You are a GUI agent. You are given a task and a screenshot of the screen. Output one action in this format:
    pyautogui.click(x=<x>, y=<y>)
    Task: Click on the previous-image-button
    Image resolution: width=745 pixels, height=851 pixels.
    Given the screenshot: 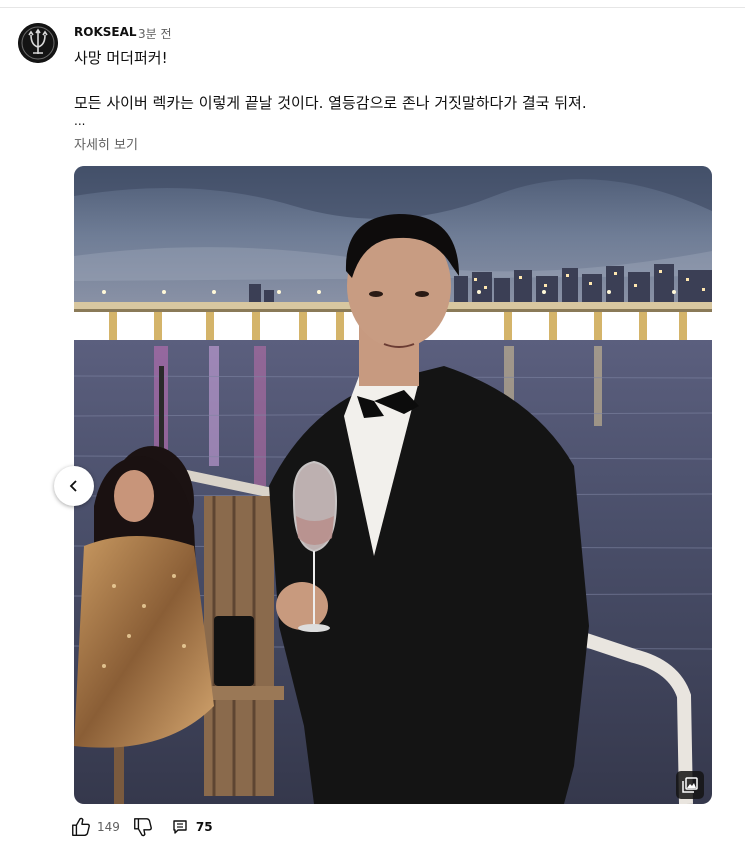 What is the action you would take?
    pyautogui.click(x=74, y=486)
    